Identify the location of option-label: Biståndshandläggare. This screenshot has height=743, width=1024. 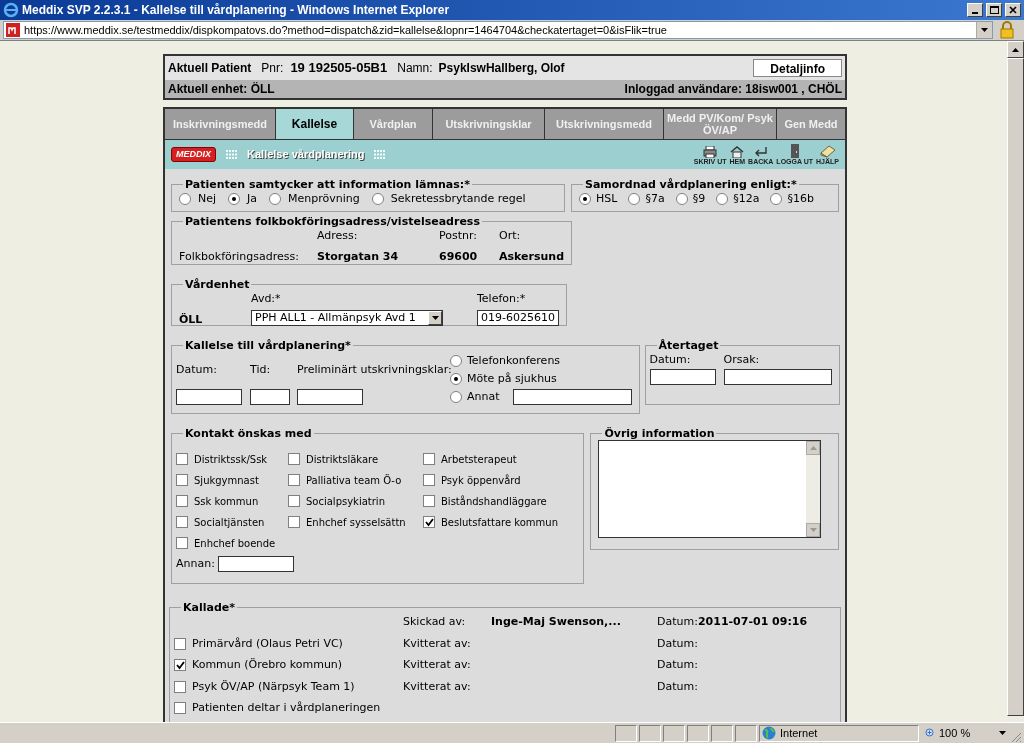
(494, 501).